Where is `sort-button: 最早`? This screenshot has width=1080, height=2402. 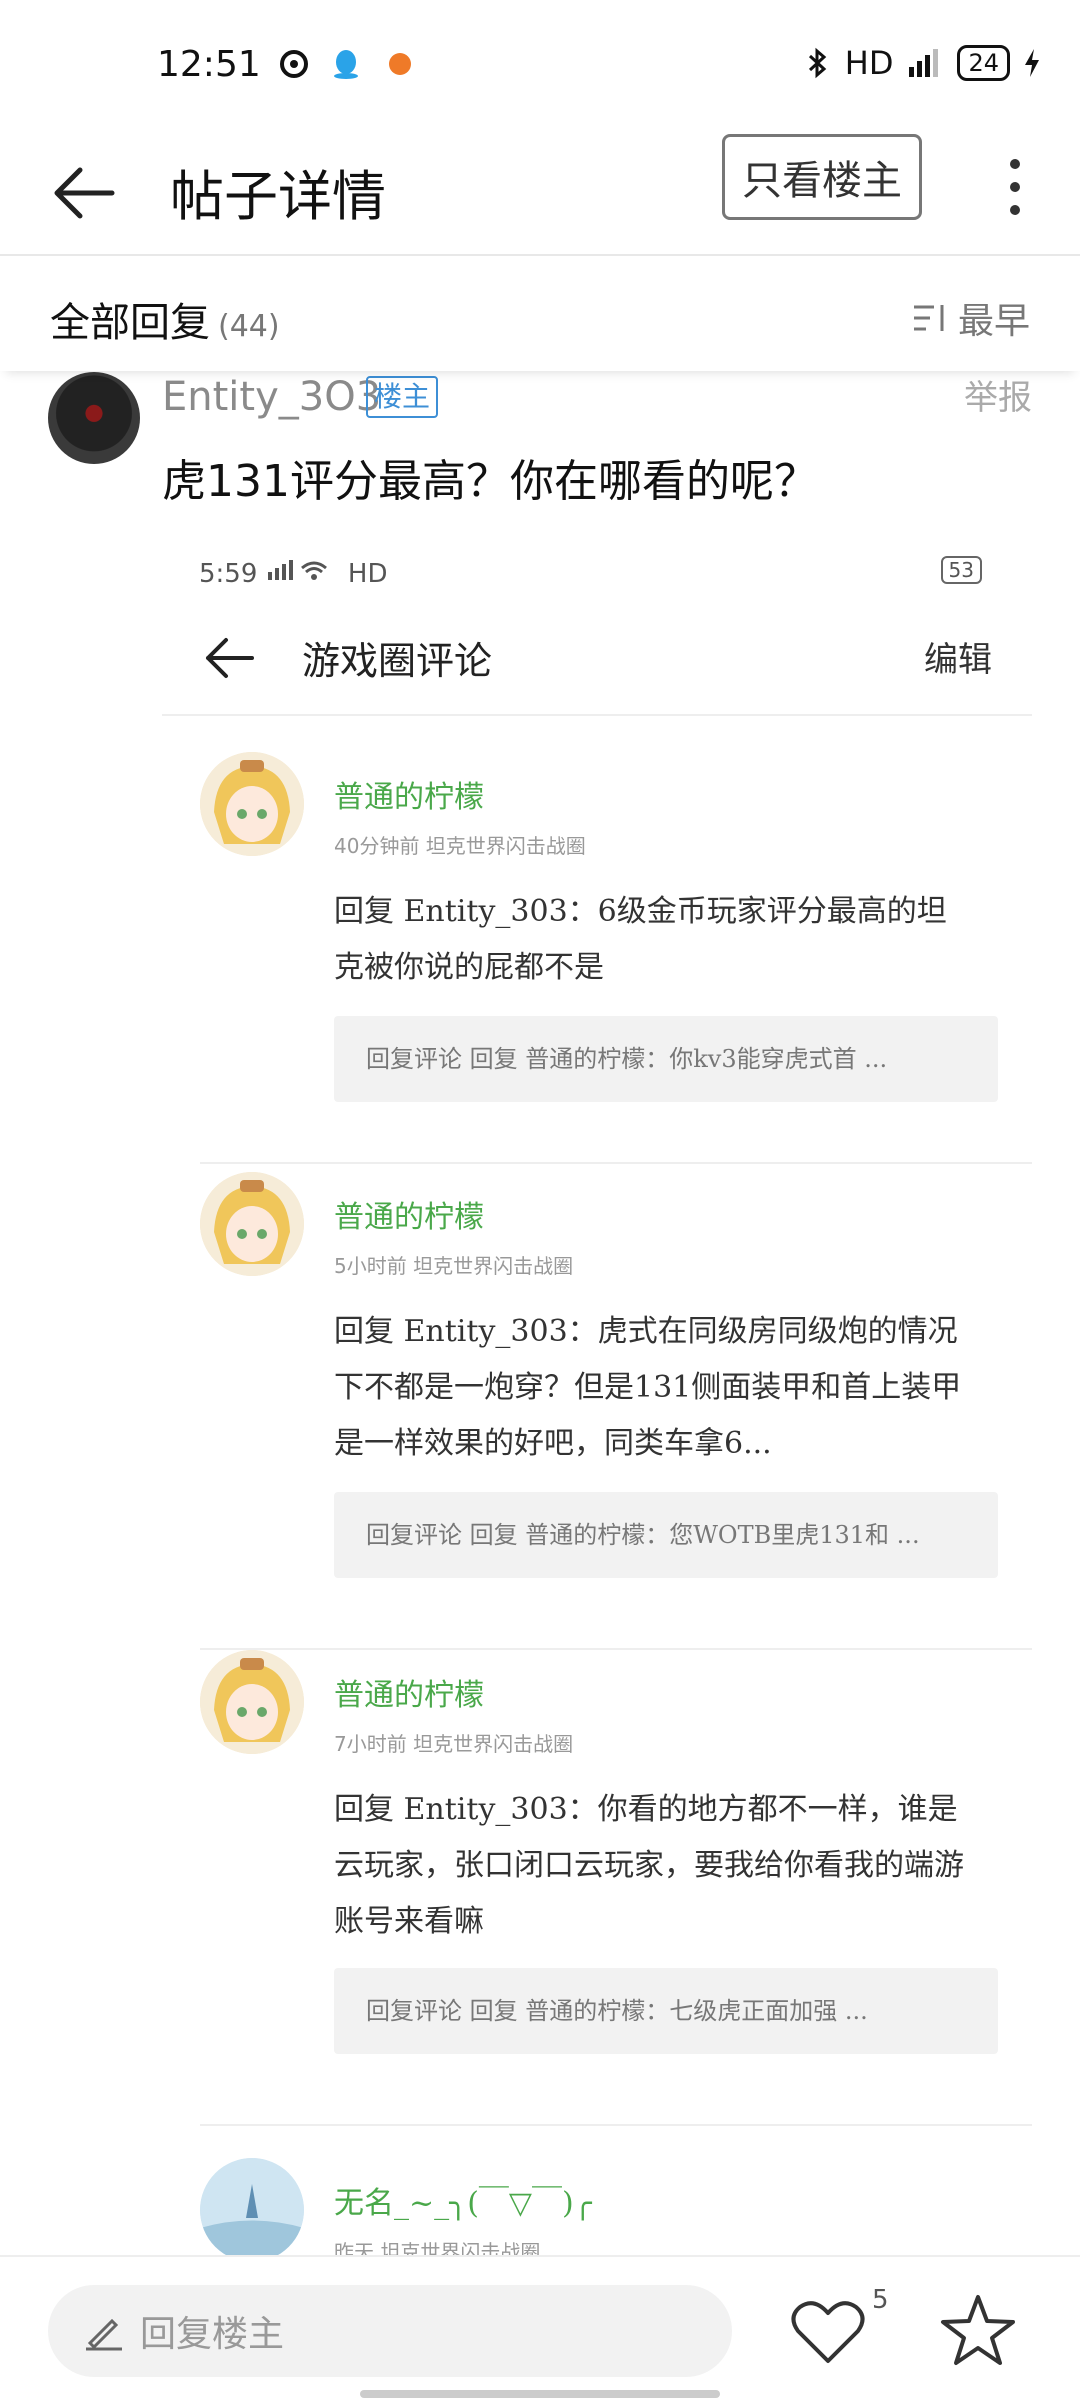
sort-button: 最早 is located at coordinates (971, 318).